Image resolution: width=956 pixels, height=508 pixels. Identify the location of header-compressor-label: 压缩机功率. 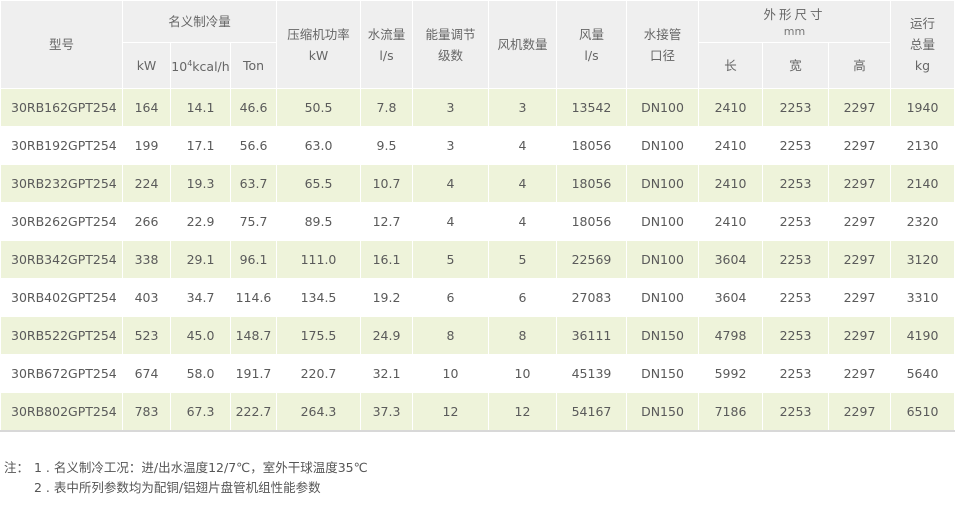
(318, 34).